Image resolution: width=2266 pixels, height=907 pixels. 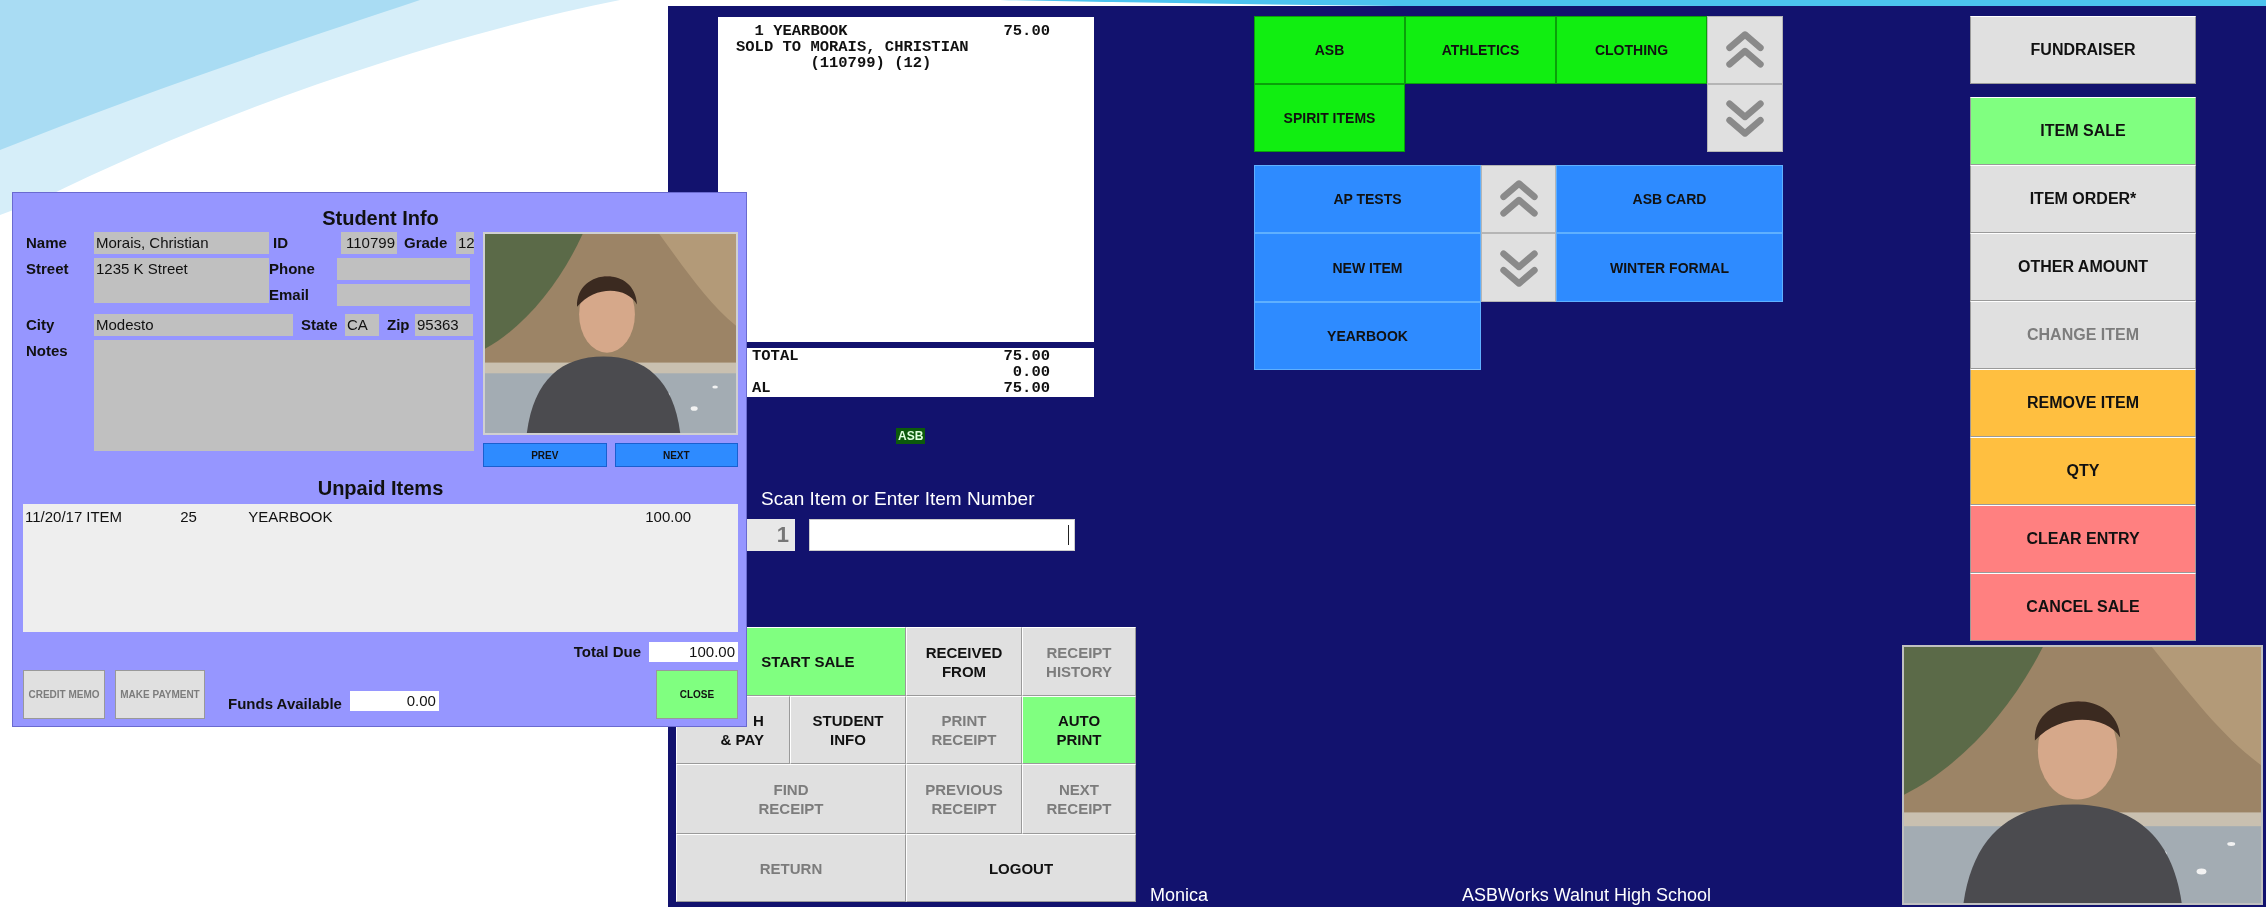 I want to click on item-number-field, so click(x=942, y=535).